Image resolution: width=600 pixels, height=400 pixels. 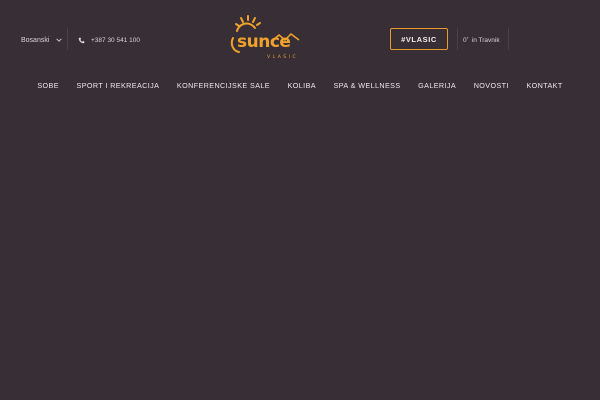 What do you see at coordinates (118, 85) in the screenshot?
I see `nav-item-sport-i-rekreacija: SPORT I REKREACIJA` at bounding box center [118, 85].